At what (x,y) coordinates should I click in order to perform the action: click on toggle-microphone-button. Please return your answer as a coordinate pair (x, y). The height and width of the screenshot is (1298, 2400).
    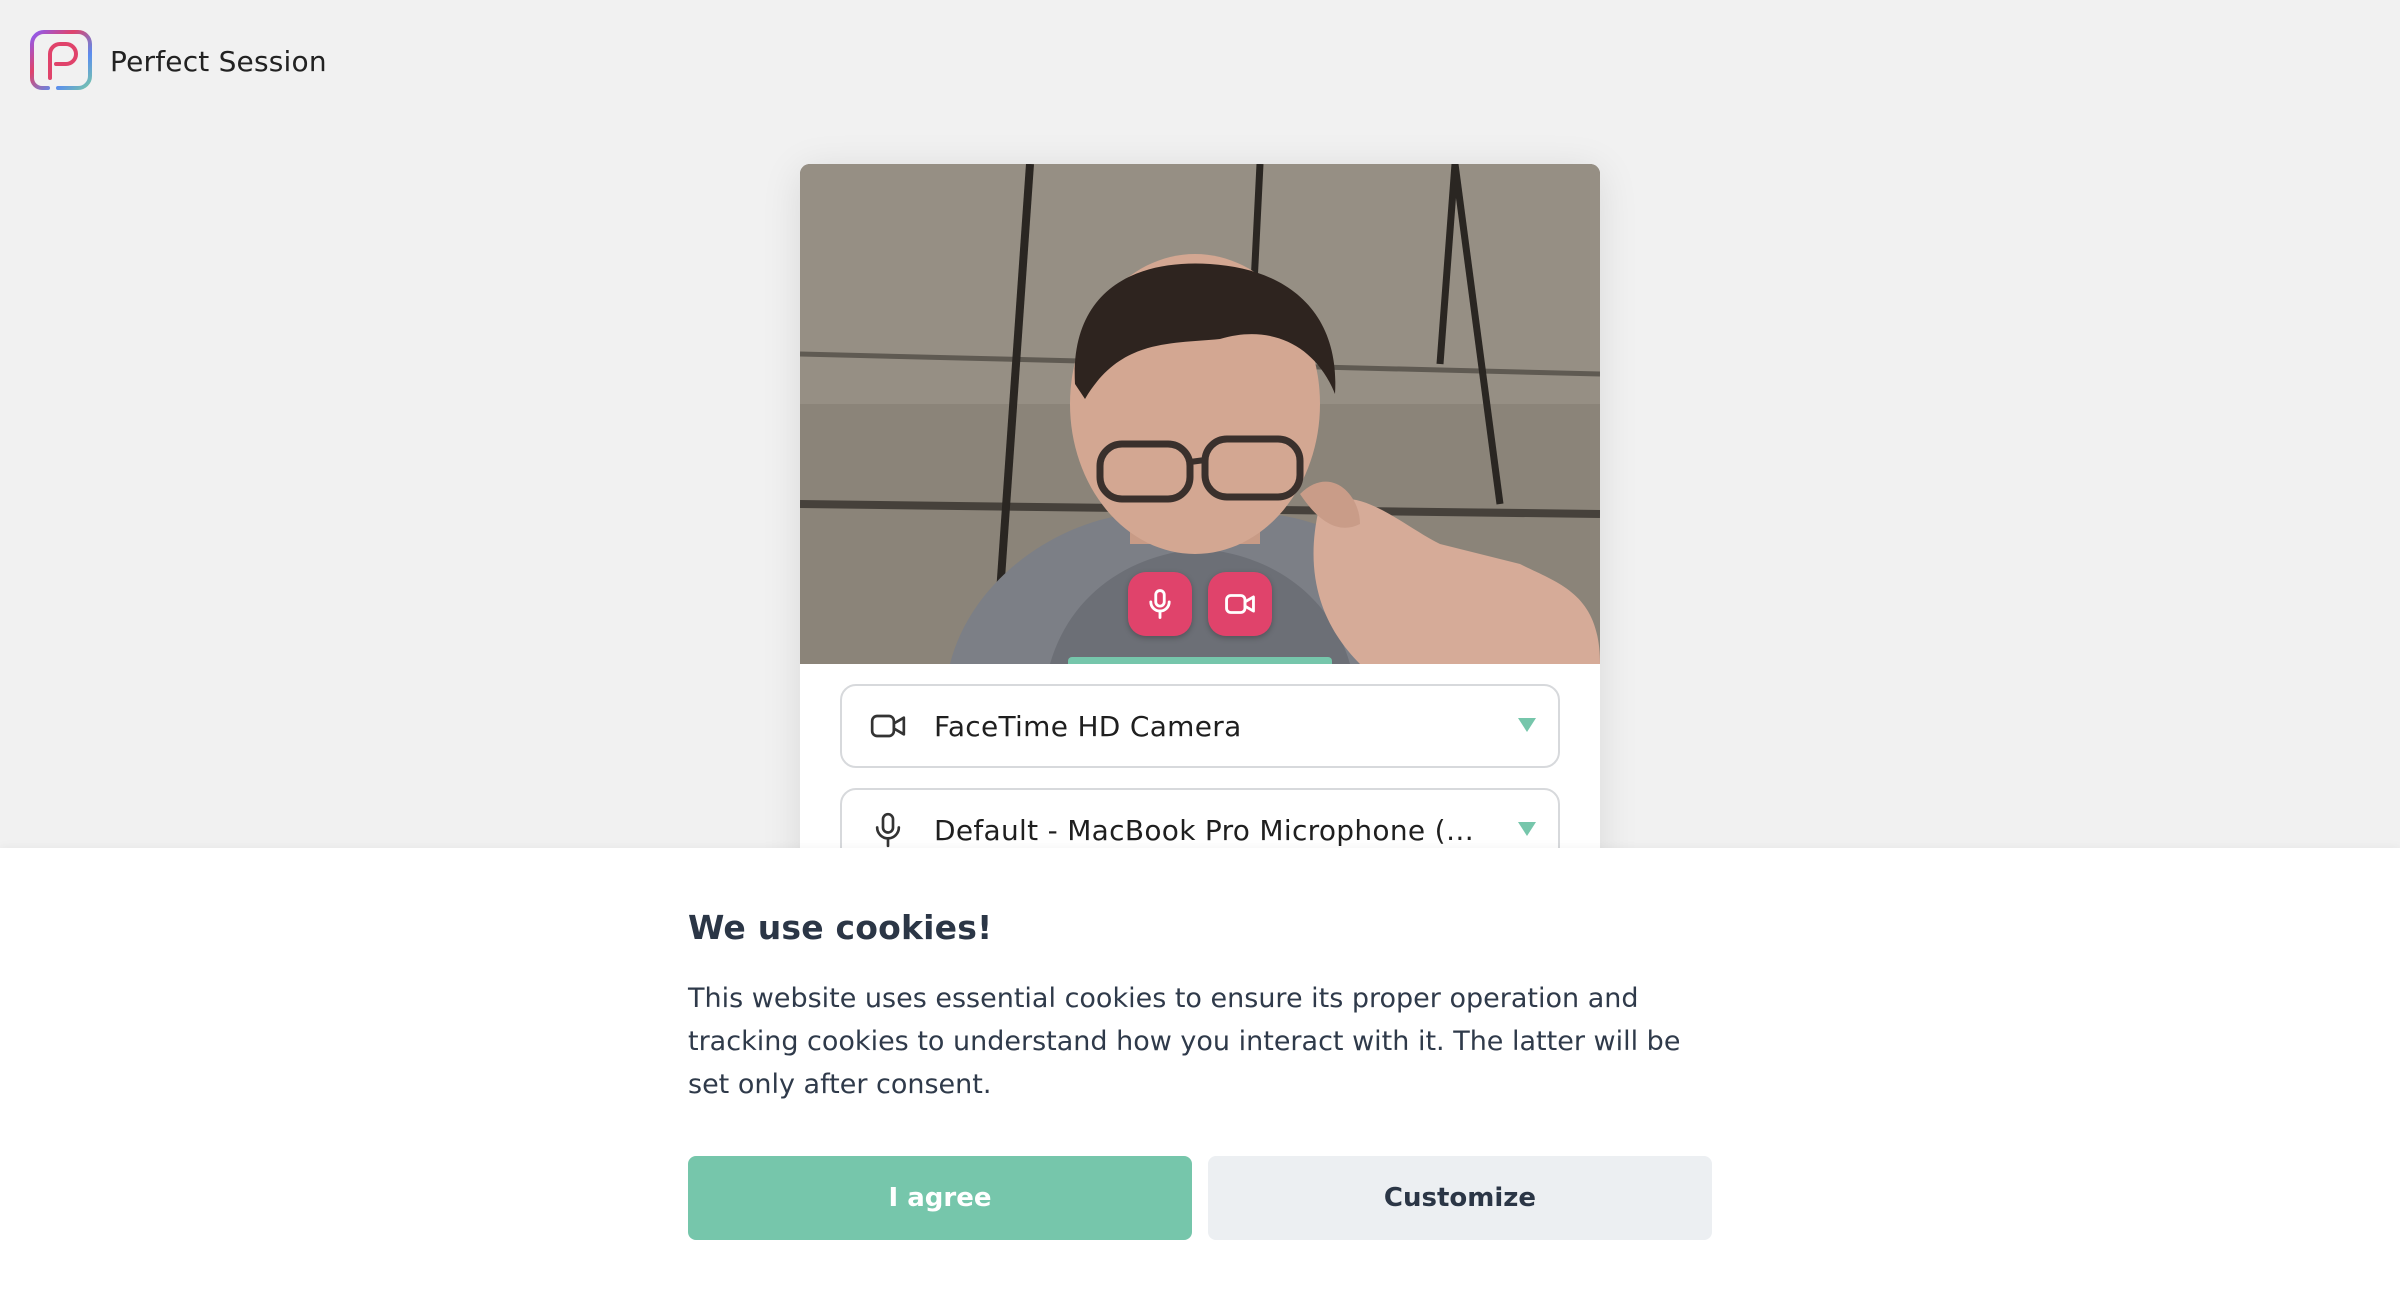
    Looking at the image, I should click on (1160, 604).